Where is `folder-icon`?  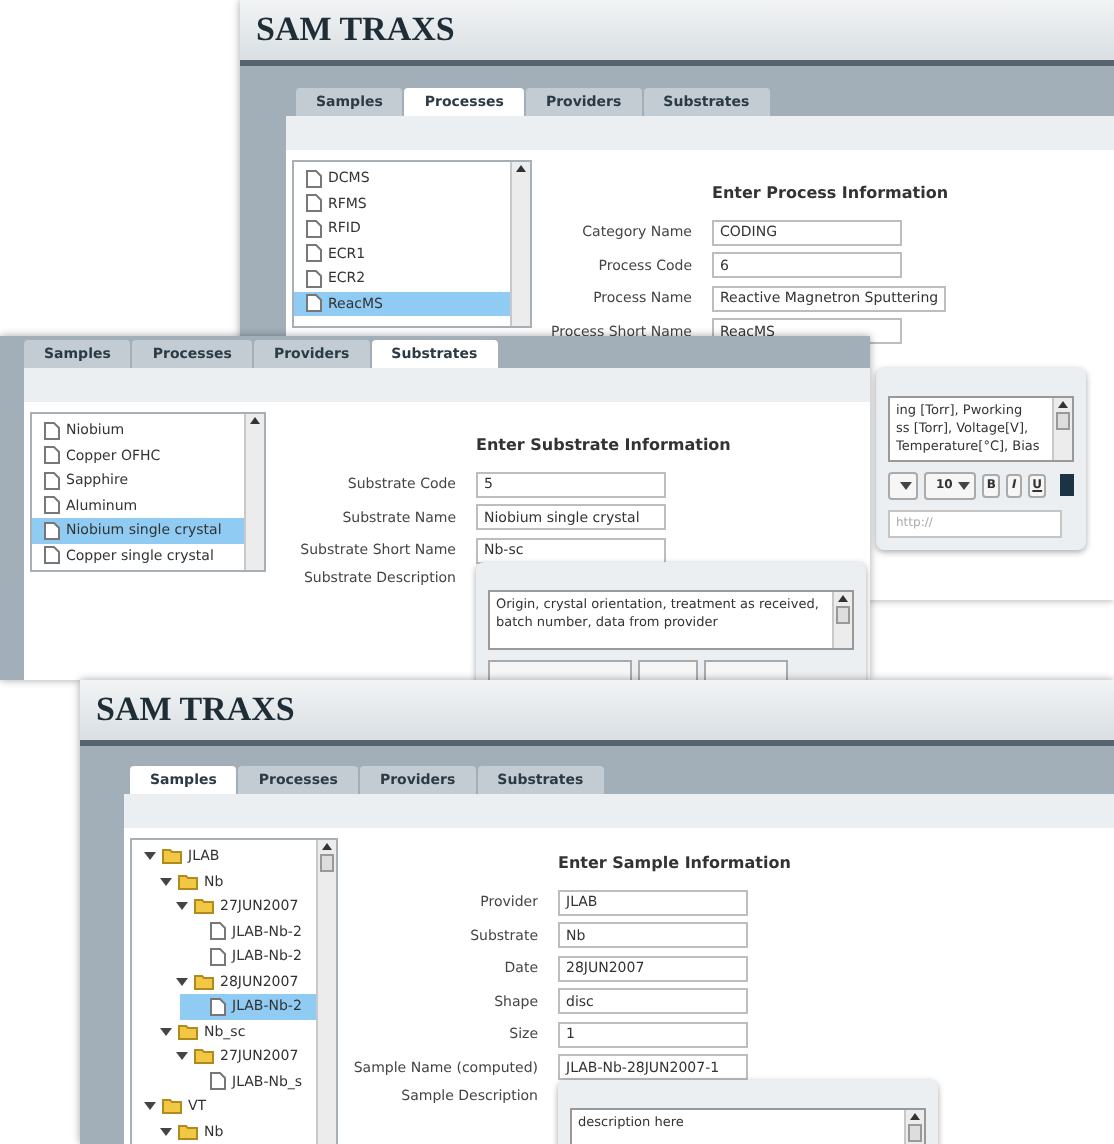
folder-icon is located at coordinates (204, 981).